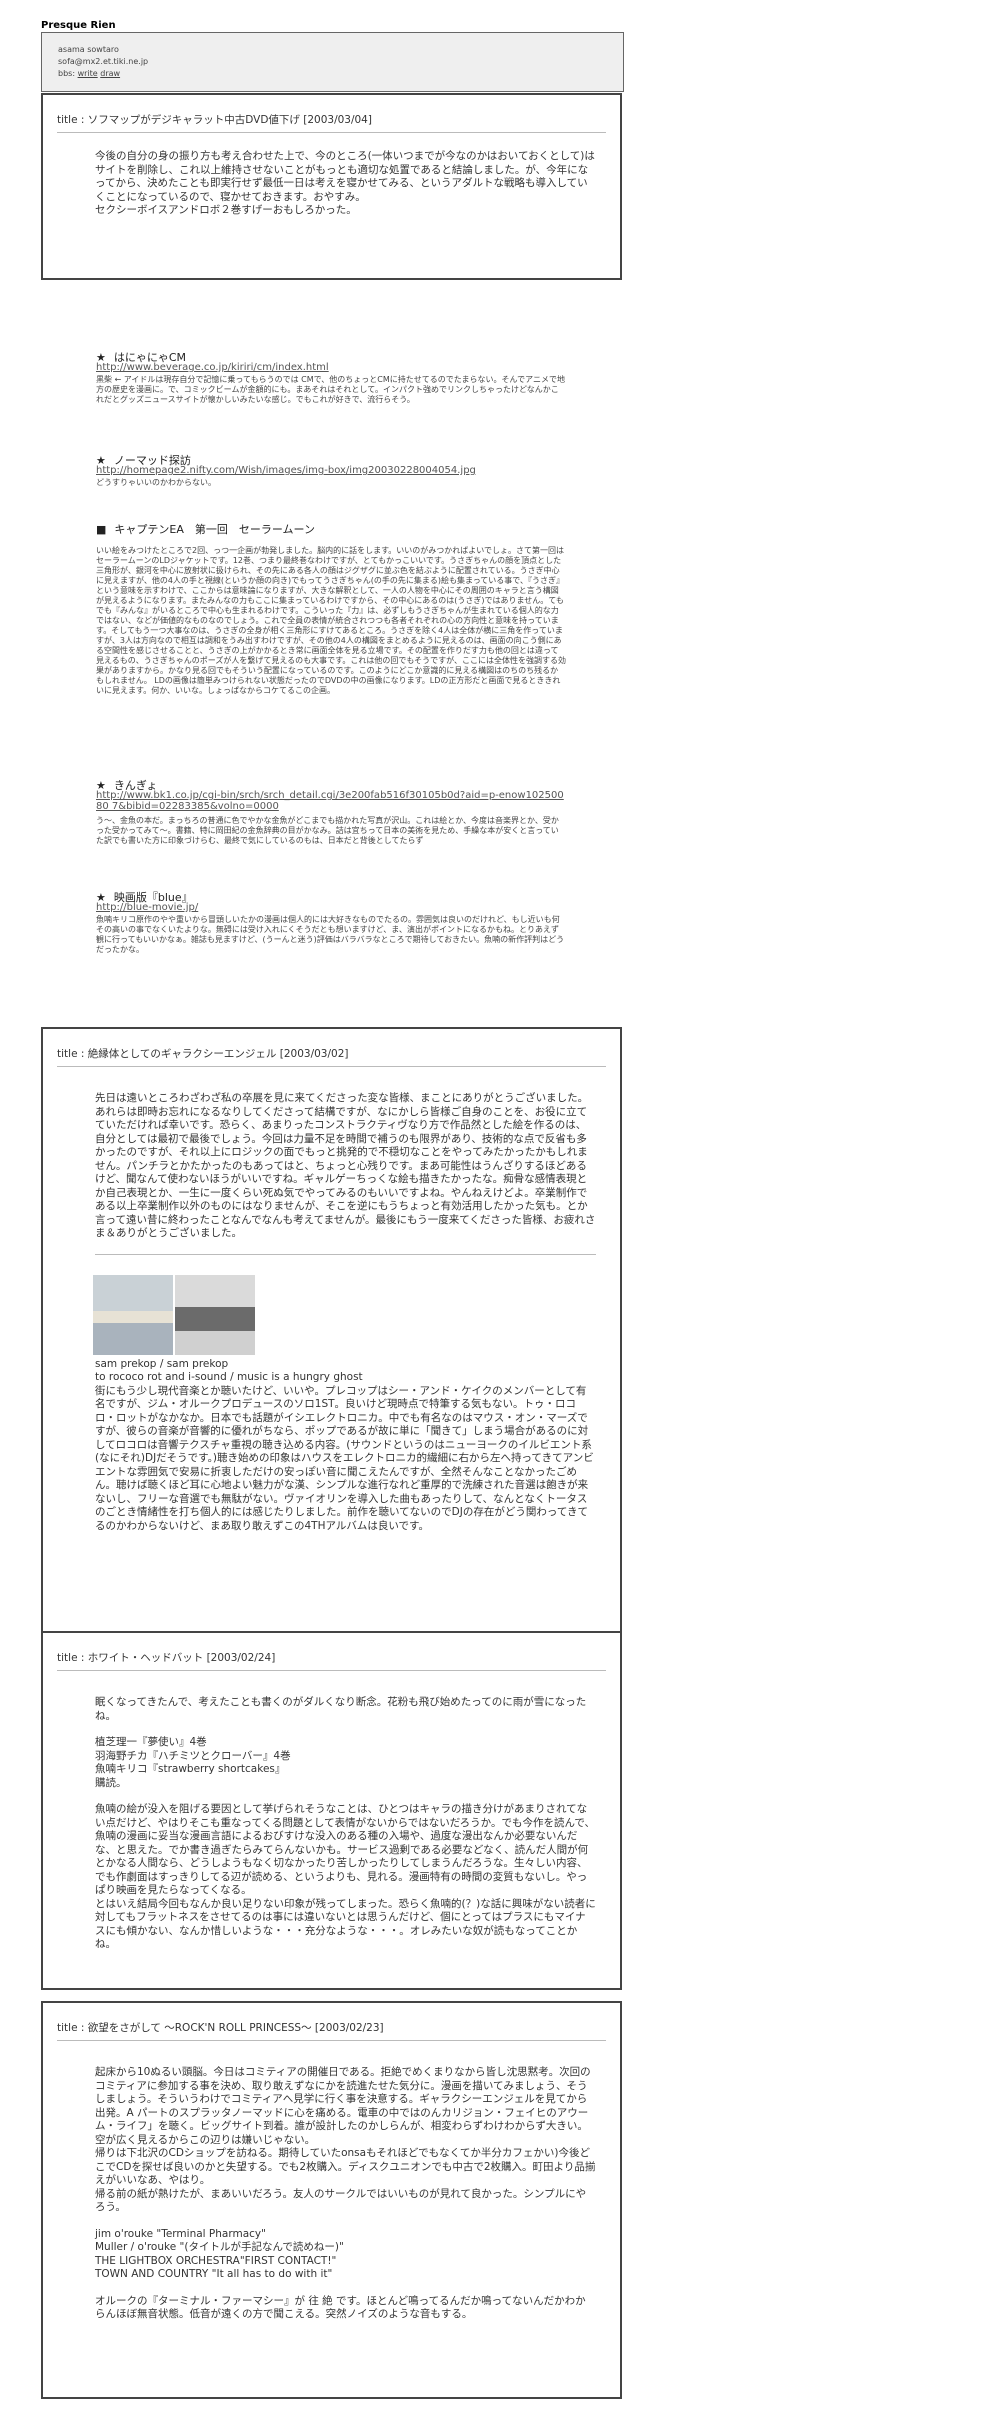 The width and height of the screenshot is (997, 2416). Describe the element at coordinates (103, 62) in the screenshot. I see `author-email: sofa@mx2.et.tiki.ne.jp` at that location.